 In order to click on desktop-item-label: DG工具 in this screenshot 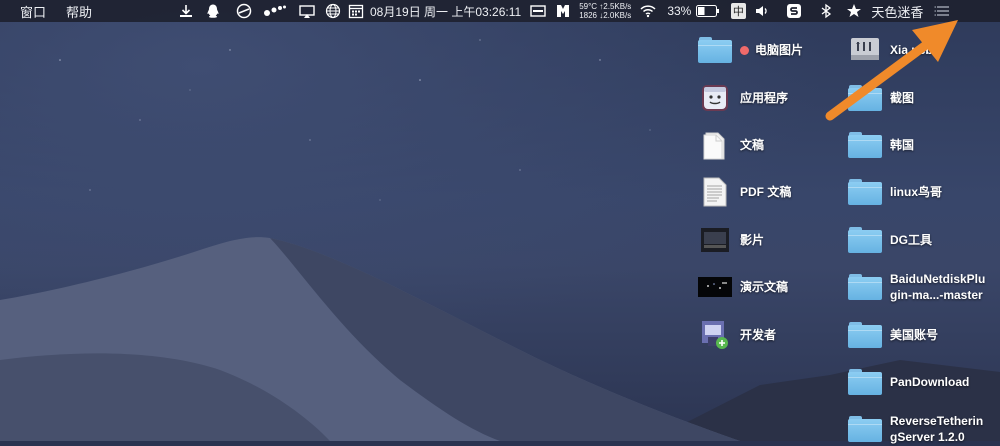, I will do `click(911, 240)`.